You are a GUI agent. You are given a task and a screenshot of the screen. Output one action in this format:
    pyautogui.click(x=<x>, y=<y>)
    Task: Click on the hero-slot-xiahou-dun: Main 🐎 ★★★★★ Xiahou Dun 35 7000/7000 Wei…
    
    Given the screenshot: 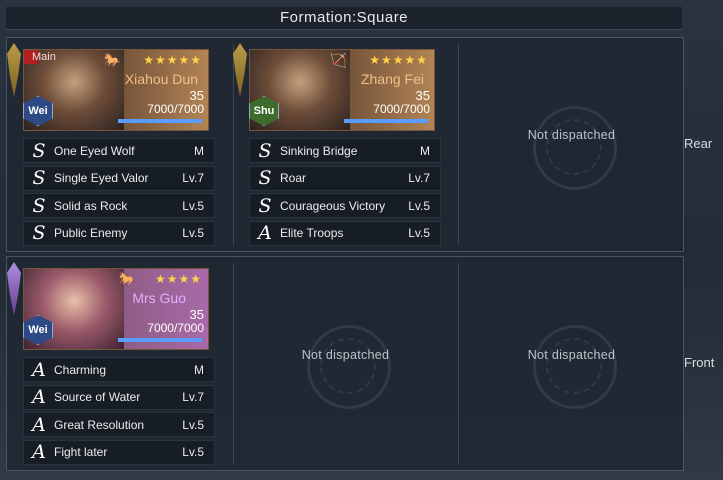 What is the action you would take?
    pyautogui.click(x=119, y=144)
    